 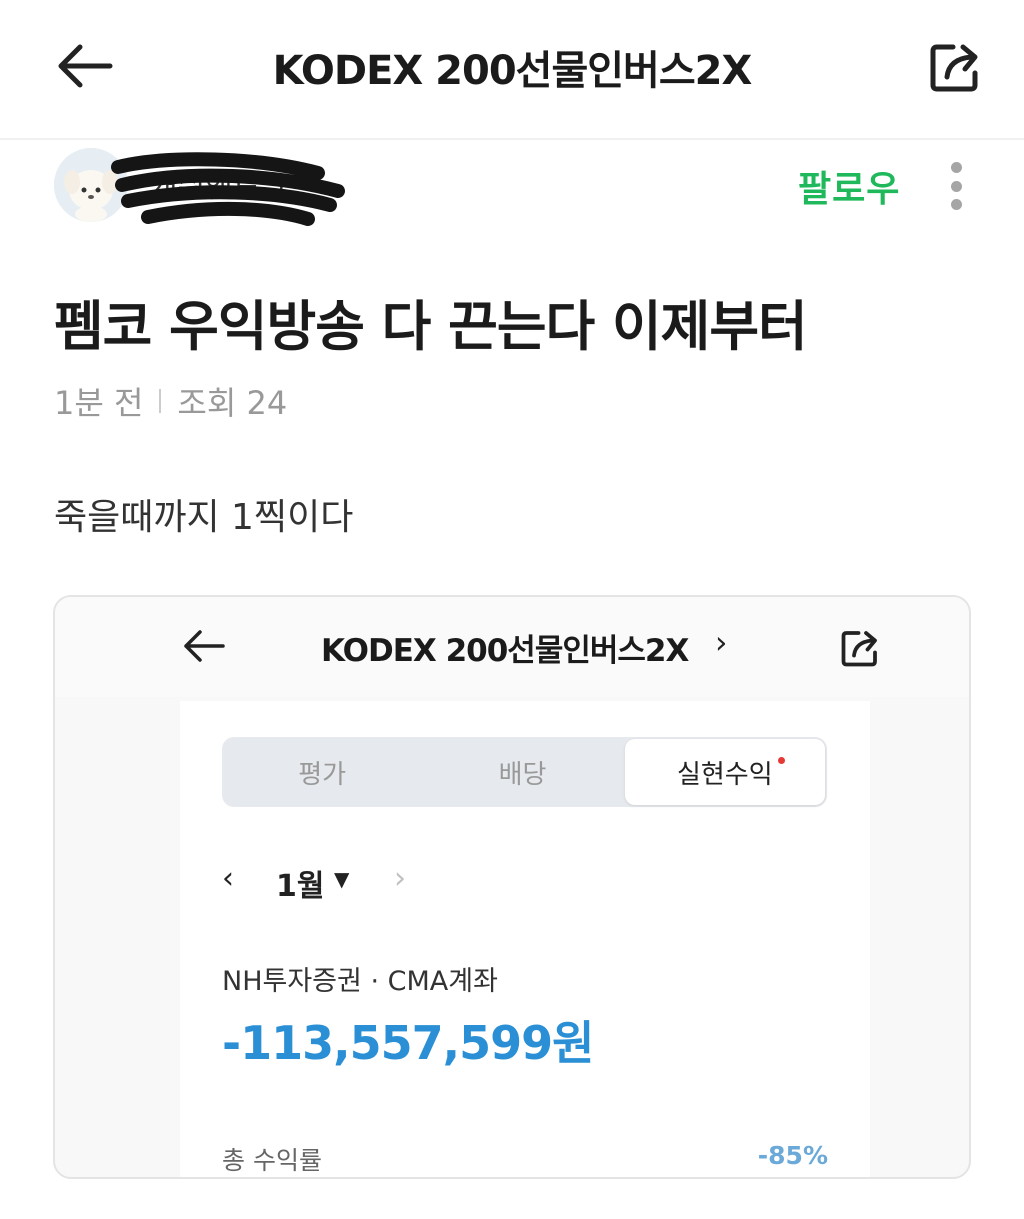 I want to click on month-selector: ‹ 1월 ▼ ›, so click(x=372, y=882).